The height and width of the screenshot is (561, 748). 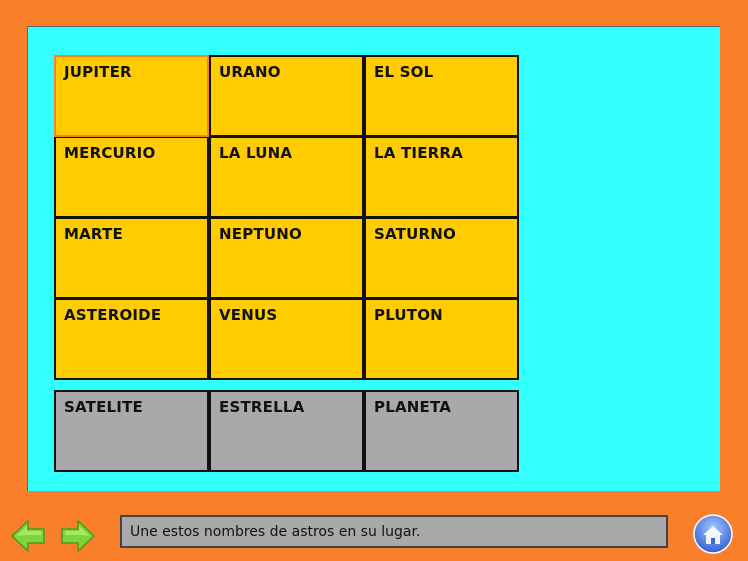 What do you see at coordinates (286, 339) in the screenshot?
I see `grid-cell: VENUS` at bounding box center [286, 339].